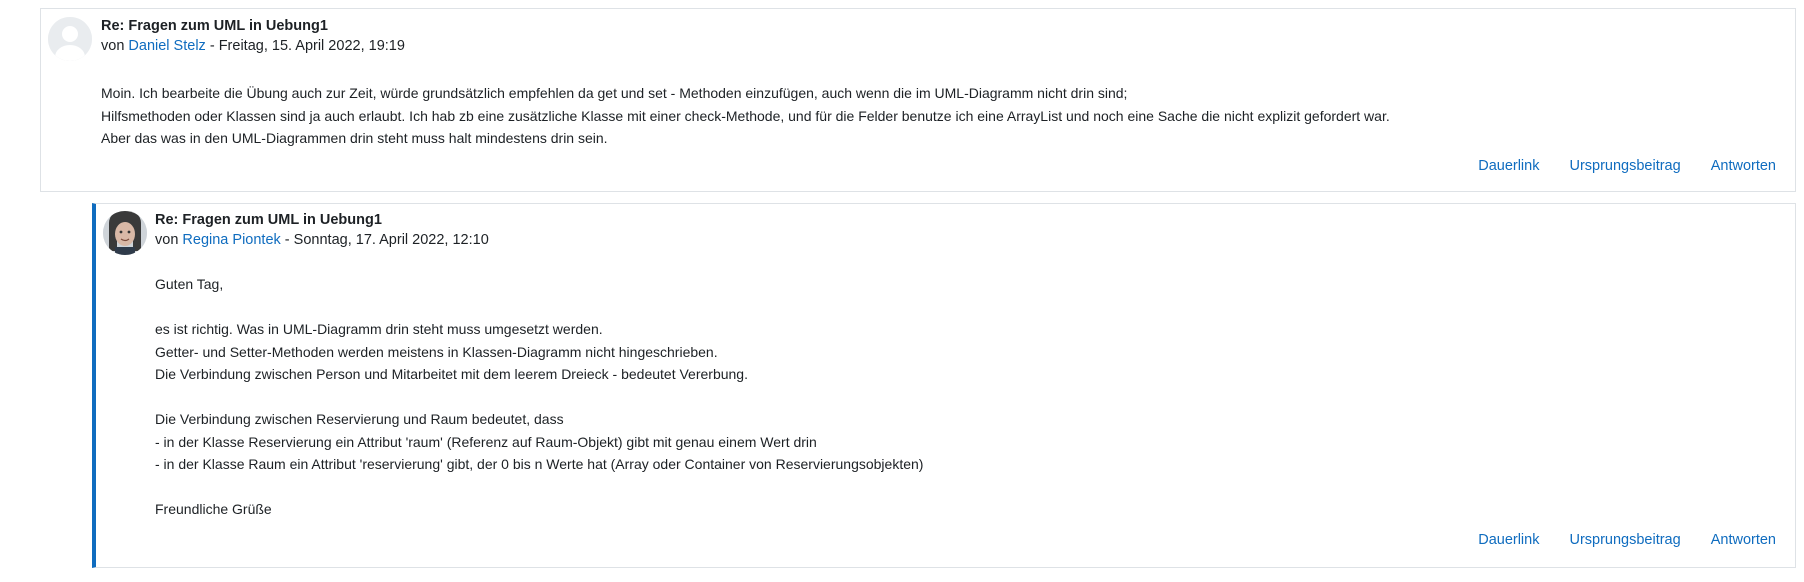 The image size is (1804, 582). I want to click on author-link: Daniel Stelz, so click(166, 46).